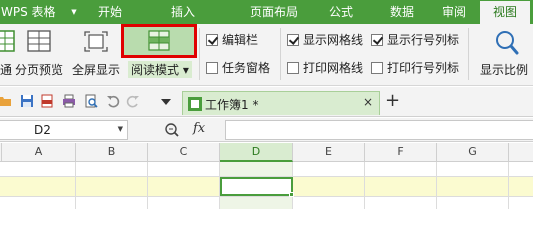 This screenshot has width=533, height=240. What do you see at coordinates (473, 152) in the screenshot?
I see `column-header-g: G` at bounding box center [473, 152].